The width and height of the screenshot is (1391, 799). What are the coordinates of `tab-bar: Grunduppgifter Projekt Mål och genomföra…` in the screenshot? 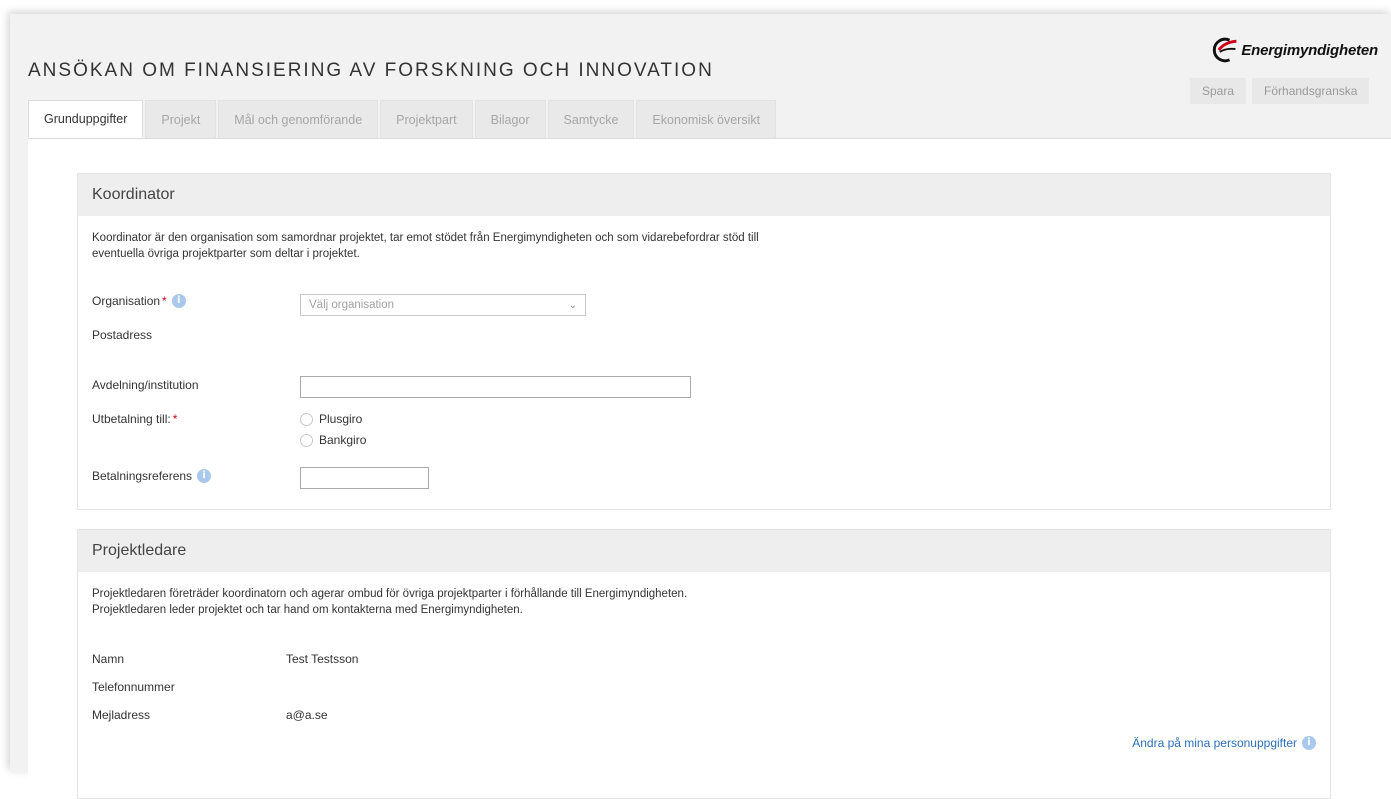 It's located at (402, 119).